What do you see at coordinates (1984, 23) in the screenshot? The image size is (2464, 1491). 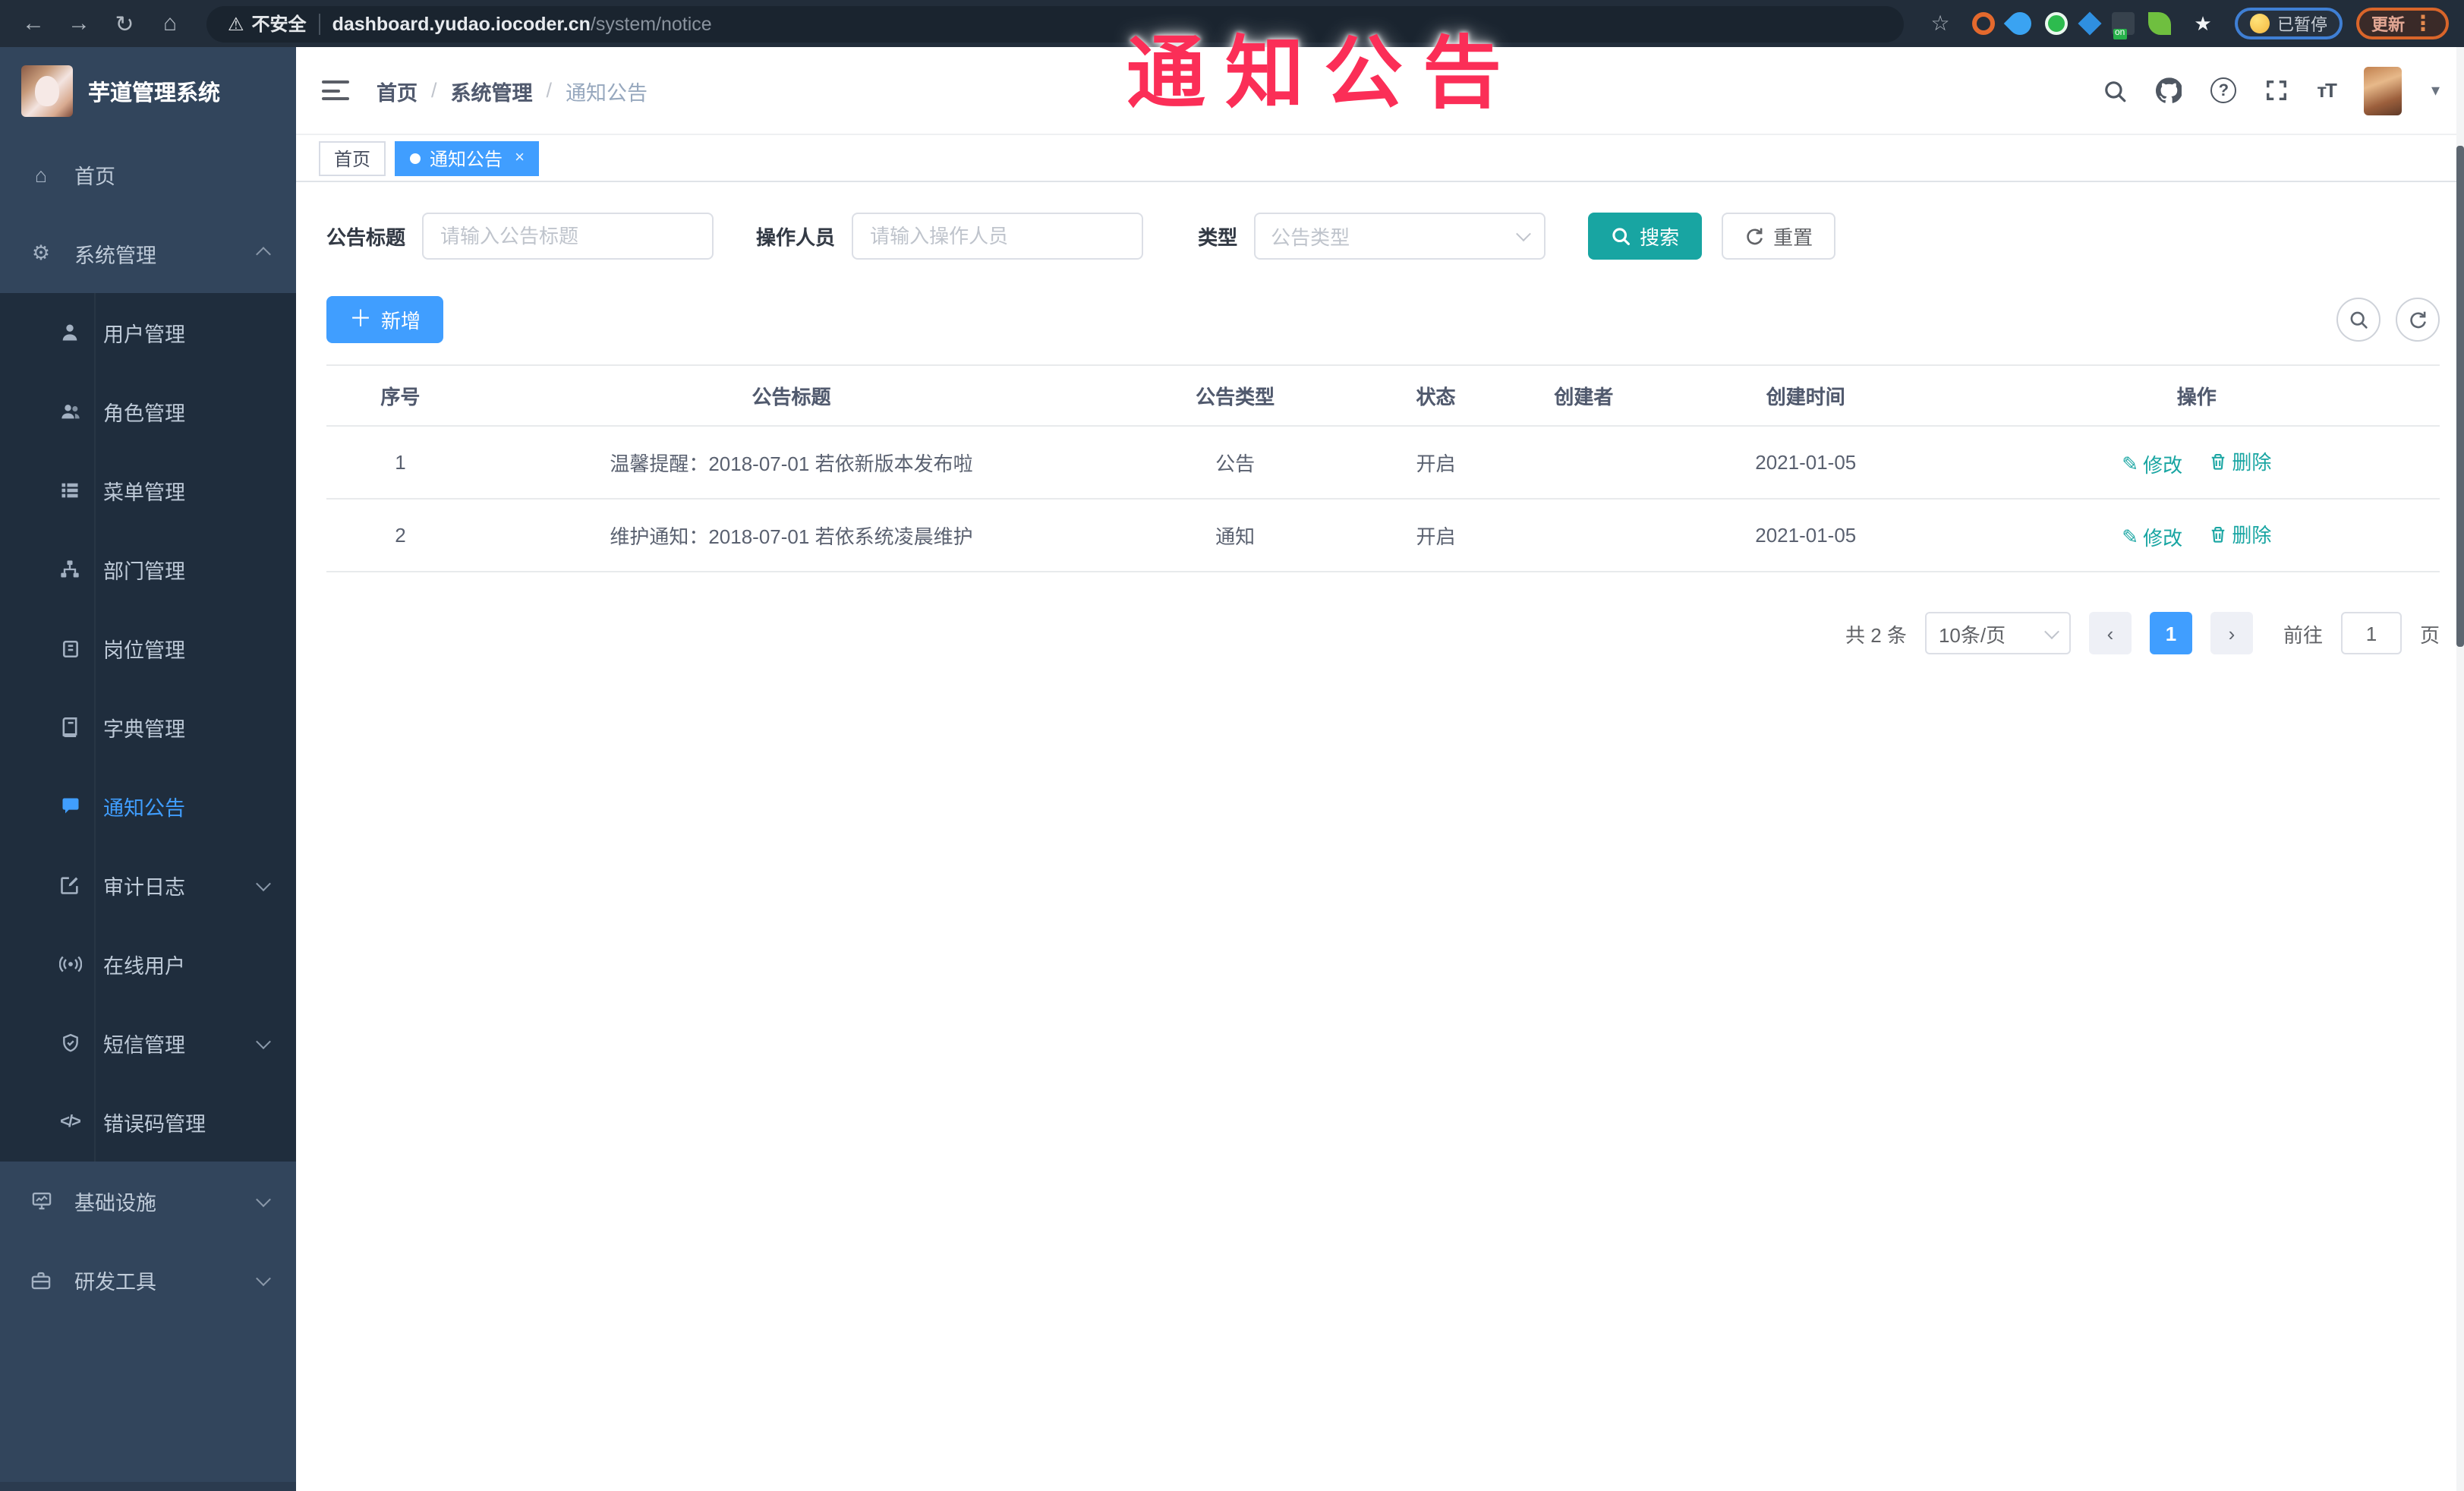 I see `adblock-extension-icon` at bounding box center [1984, 23].